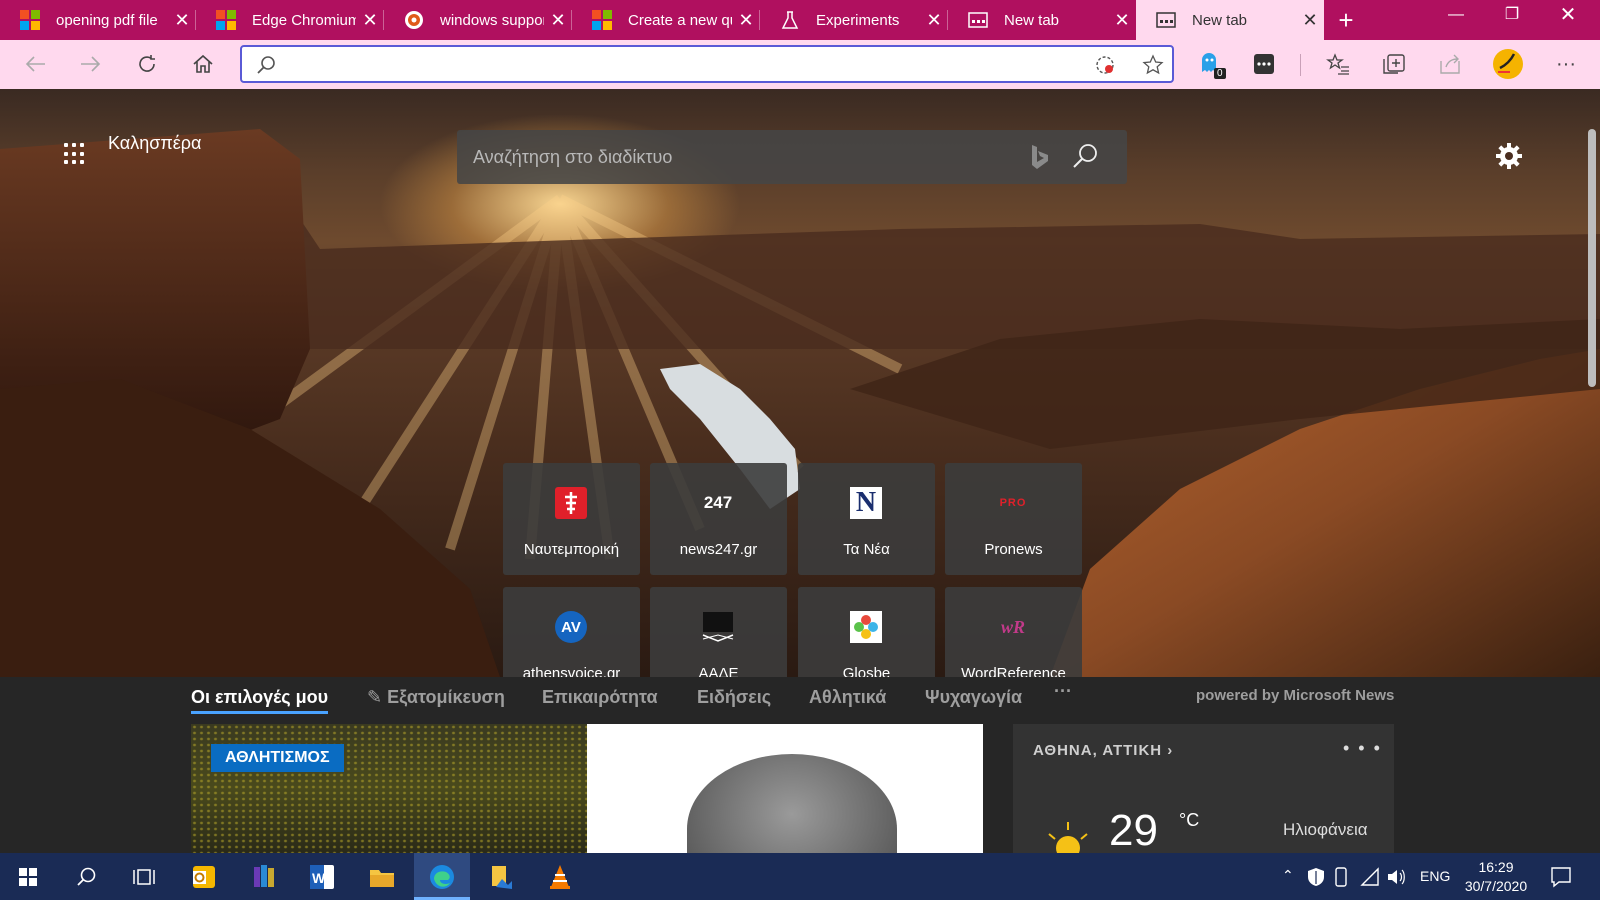  I want to click on taskbar-app-vlc, so click(560, 876).